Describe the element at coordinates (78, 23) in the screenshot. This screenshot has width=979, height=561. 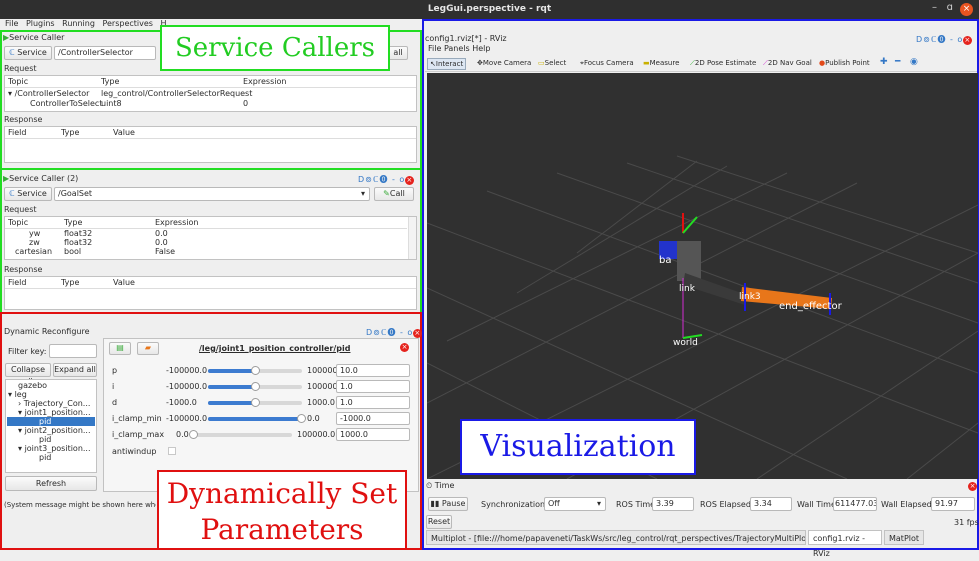
I see `menu-running: Running` at that location.